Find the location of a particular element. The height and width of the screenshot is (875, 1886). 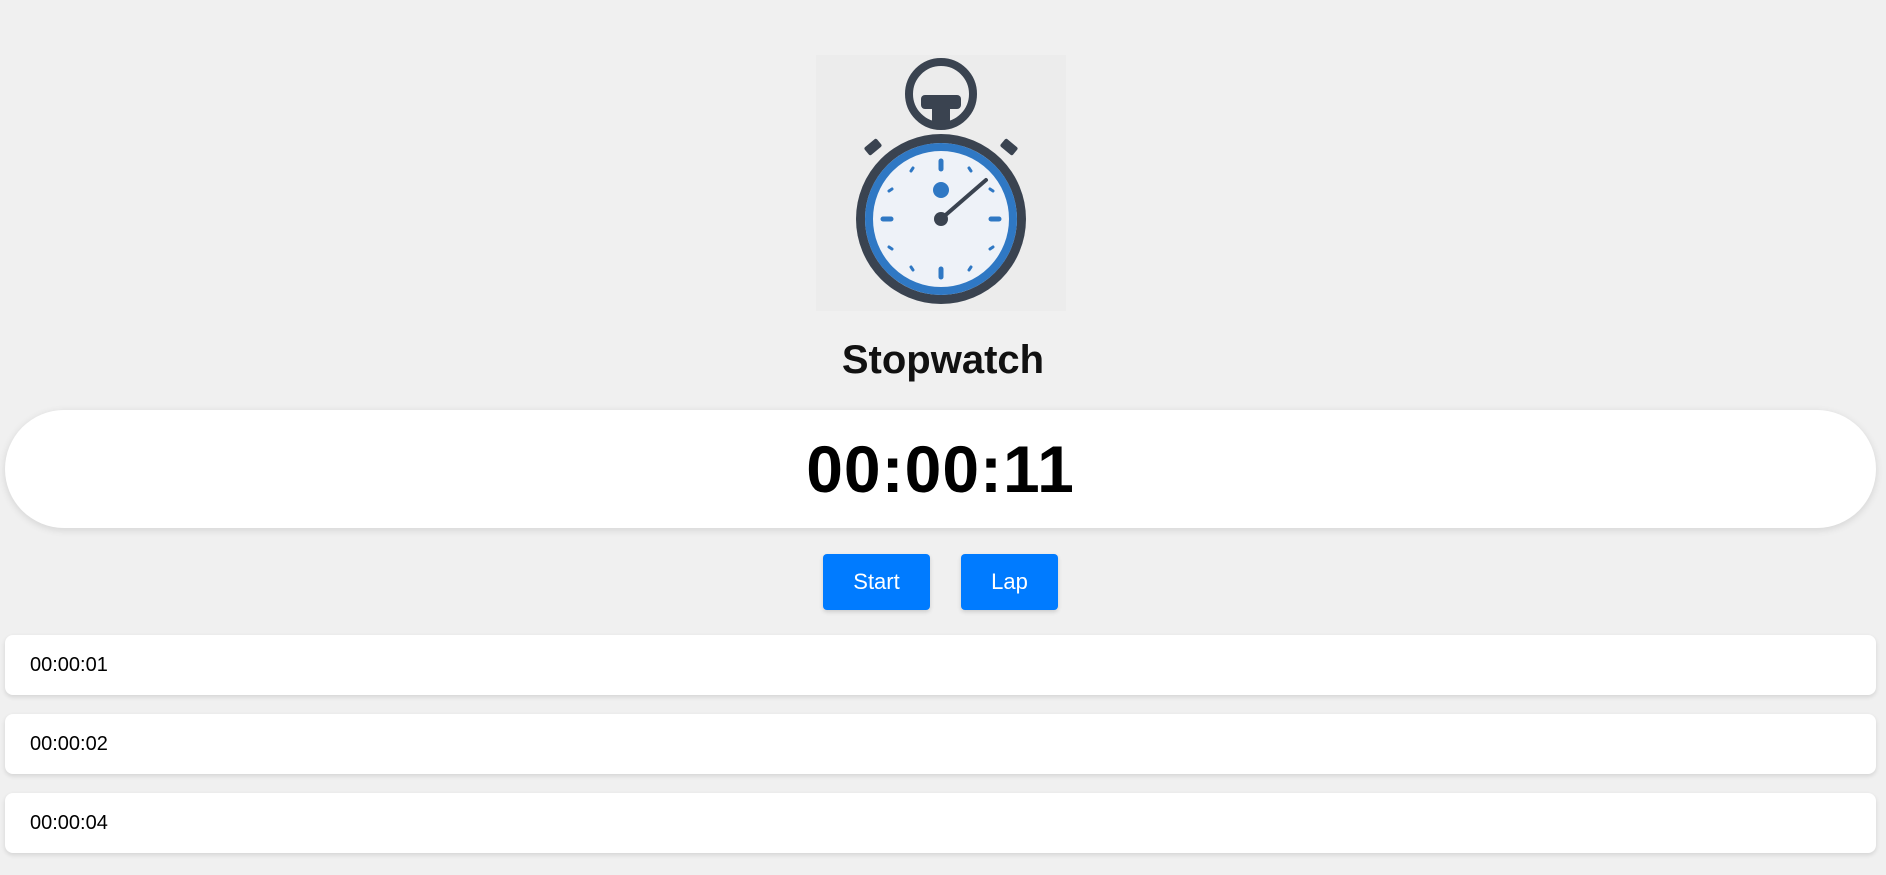

lap-item: 00:00:02 is located at coordinates (940, 744).